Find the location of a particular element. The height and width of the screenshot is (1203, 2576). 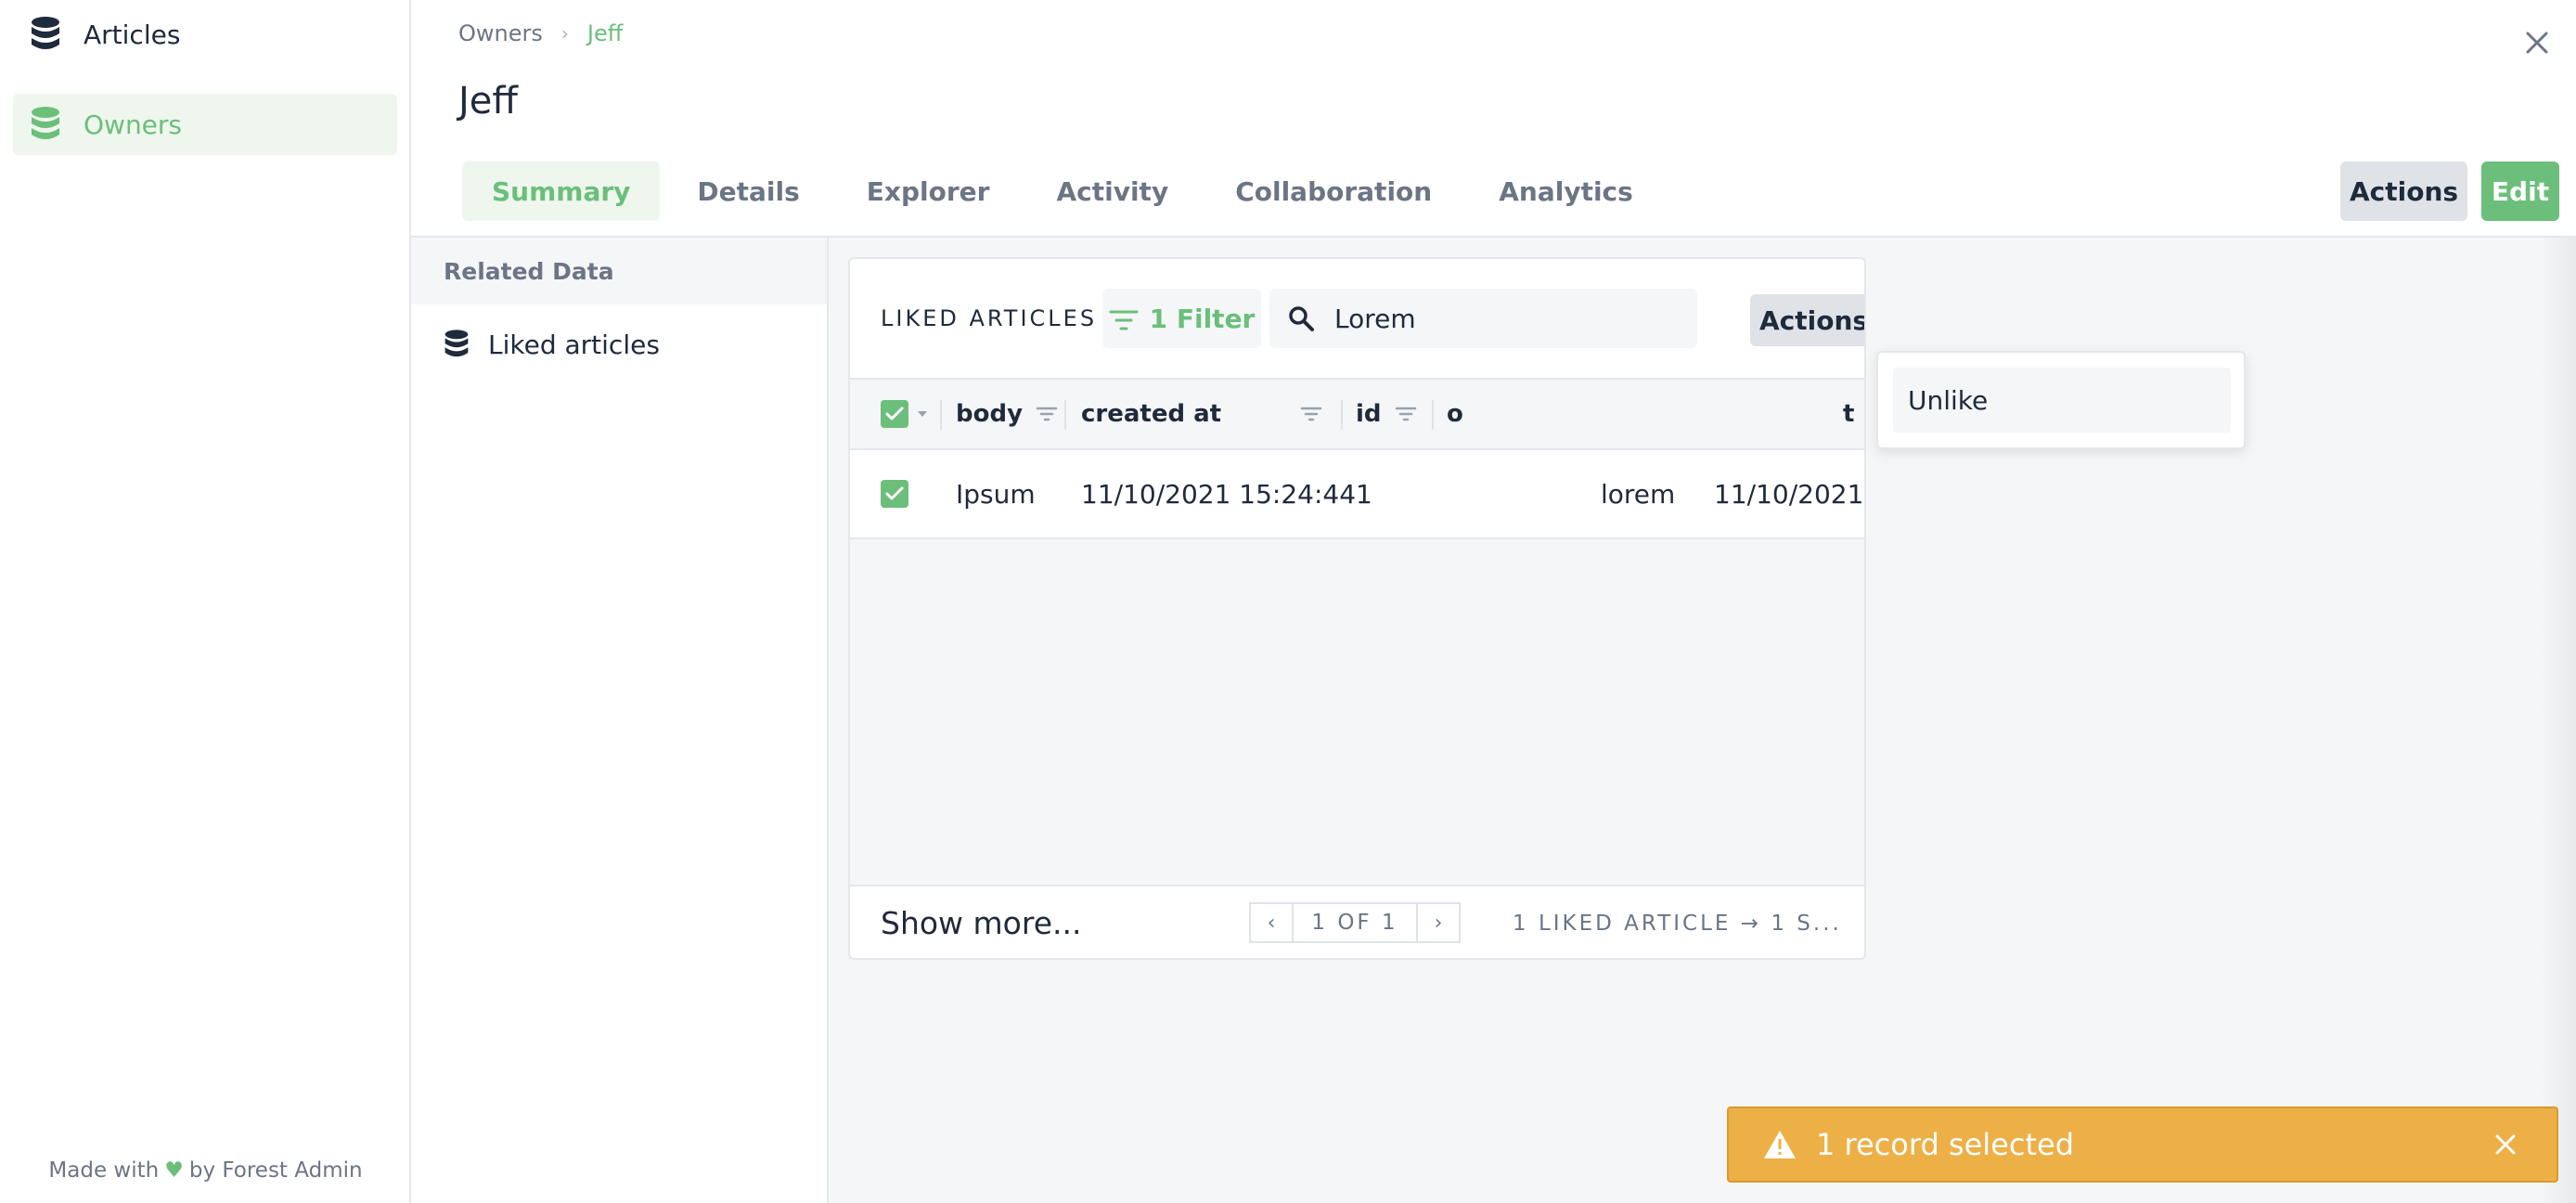

breadcrumb: Owners › Jeff is located at coordinates (540, 33).